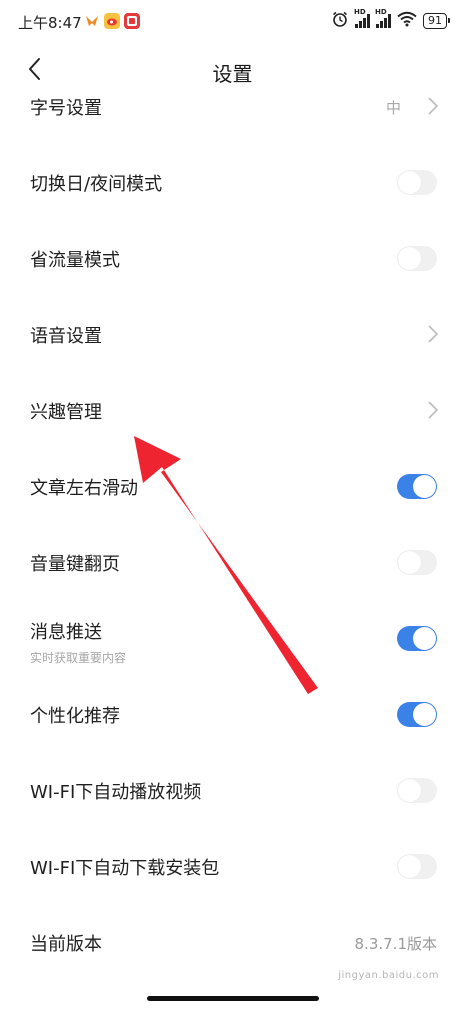 This screenshot has height=1009, width=465. I want to click on setting-wifi-autoplay-video: WI-FI下自动播放视频, so click(232, 790).